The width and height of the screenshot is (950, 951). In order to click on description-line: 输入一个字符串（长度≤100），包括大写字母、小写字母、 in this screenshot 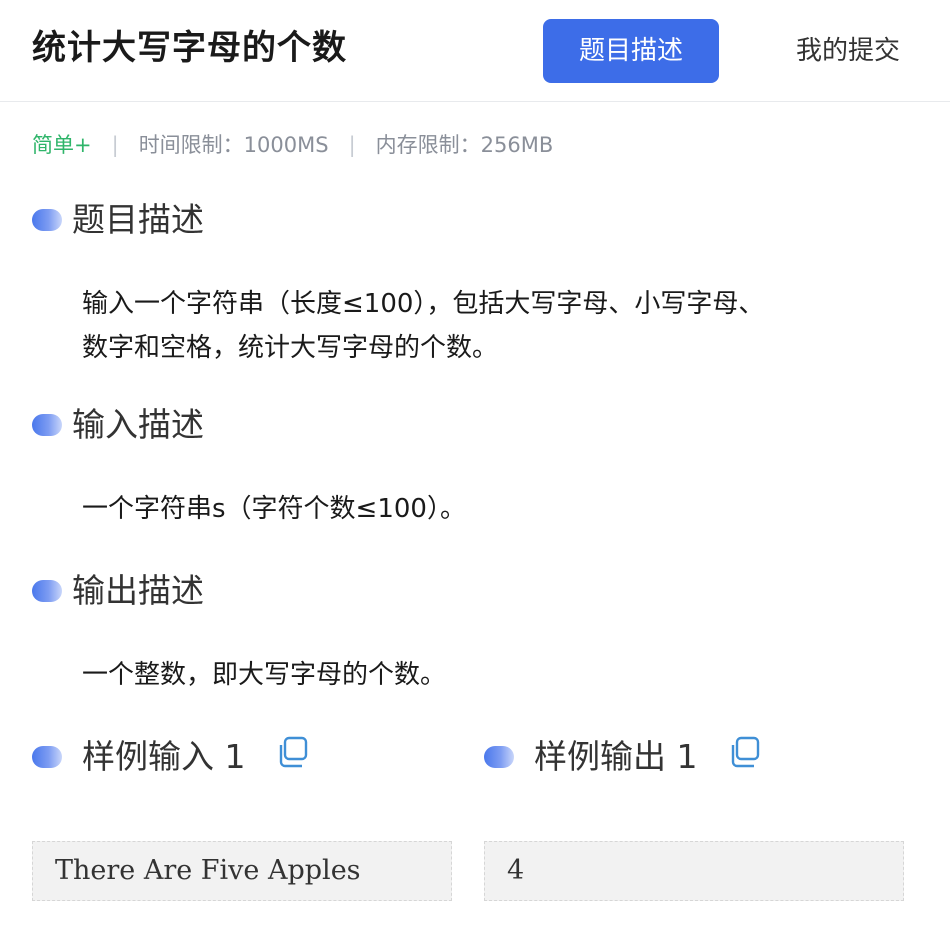, I will do `click(423, 304)`.